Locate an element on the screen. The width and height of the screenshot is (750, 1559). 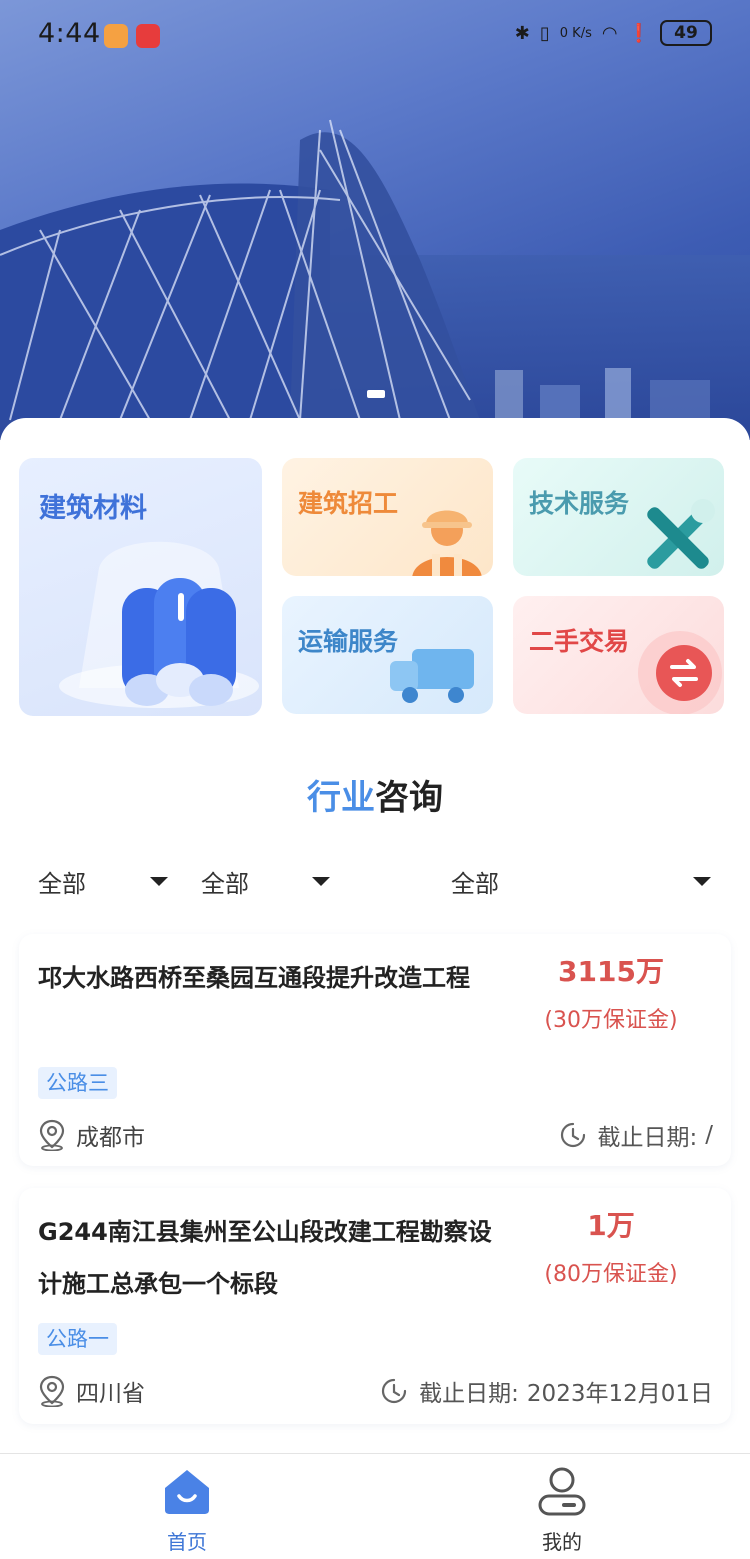
category-transport: 运输服务 is located at coordinates (387, 655).